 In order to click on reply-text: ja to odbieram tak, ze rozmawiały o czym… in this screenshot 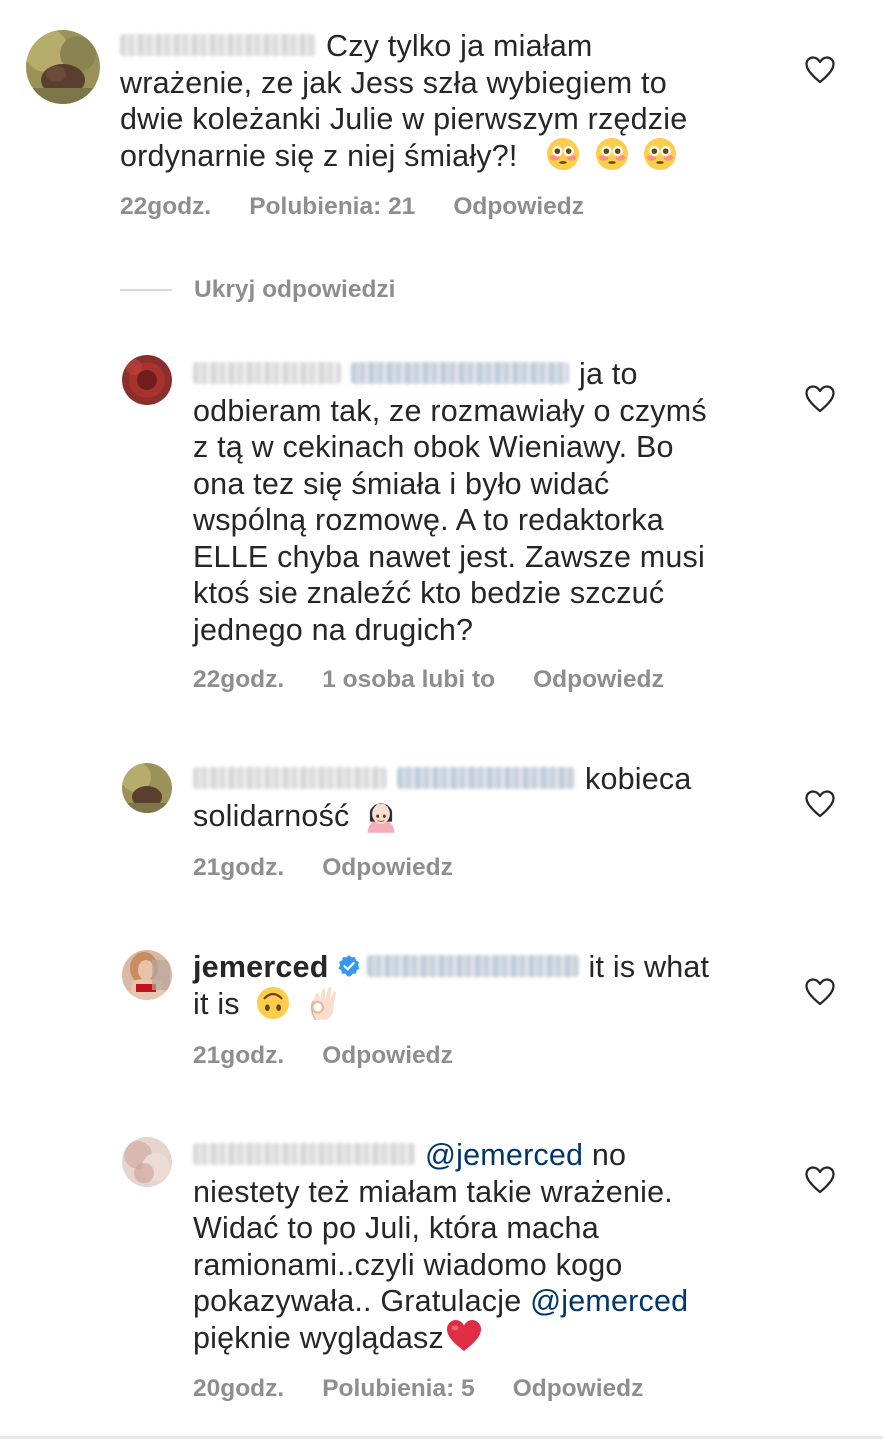, I will do `click(450, 502)`.